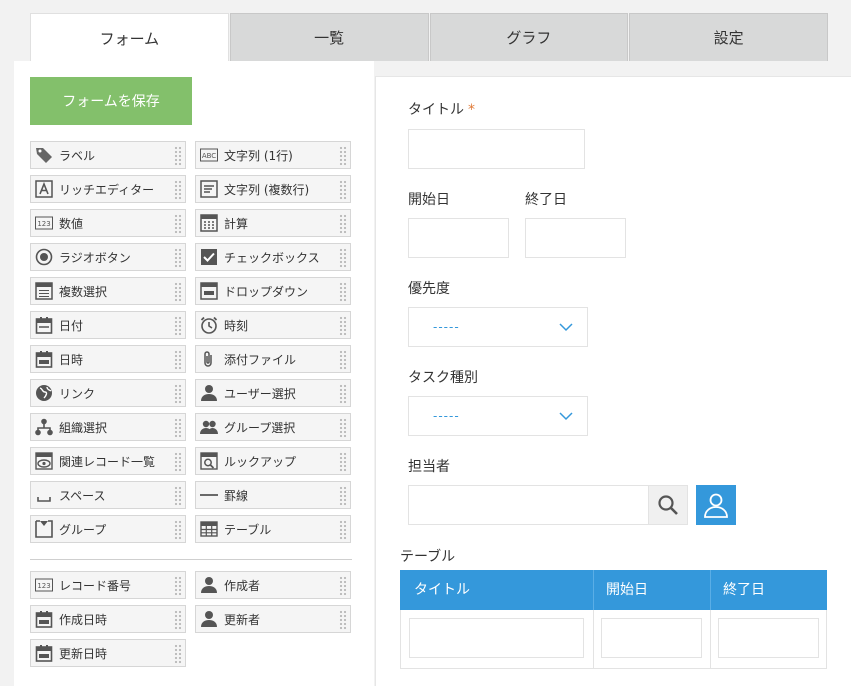  I want to click on palette-item-text: 更新日時, so click(83, 653).